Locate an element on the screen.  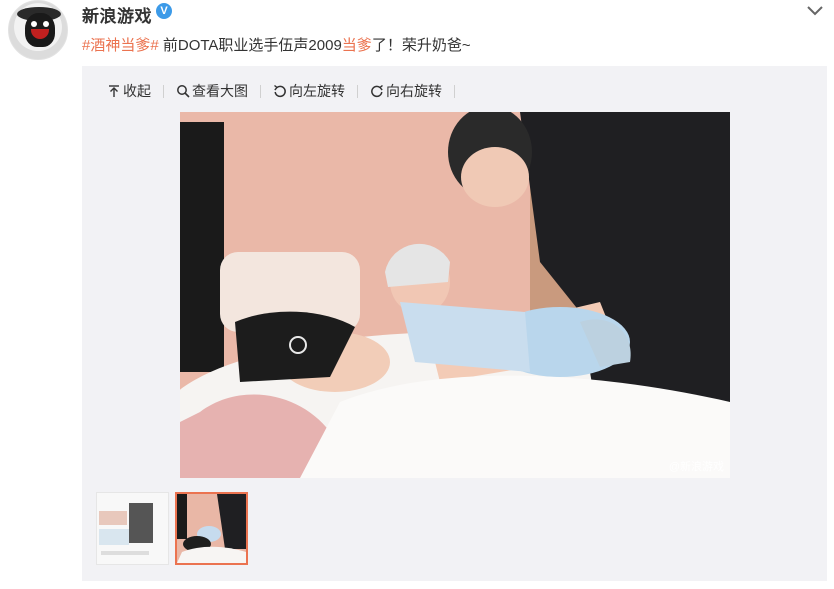
rotate-right-icon is located at coordinates (377, 91).